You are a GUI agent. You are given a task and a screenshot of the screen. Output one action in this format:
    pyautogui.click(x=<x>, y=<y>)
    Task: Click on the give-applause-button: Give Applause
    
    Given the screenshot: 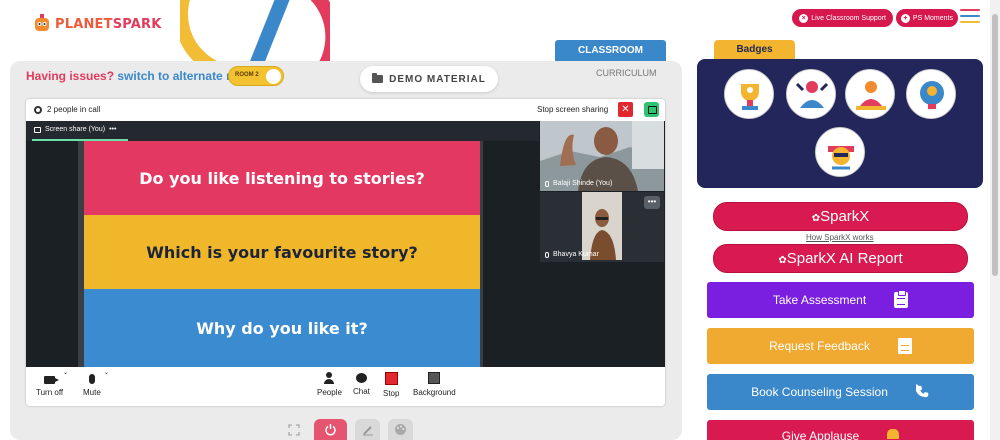 What is the action you would take?
    pyautogui.click(x=840, y=430)
    